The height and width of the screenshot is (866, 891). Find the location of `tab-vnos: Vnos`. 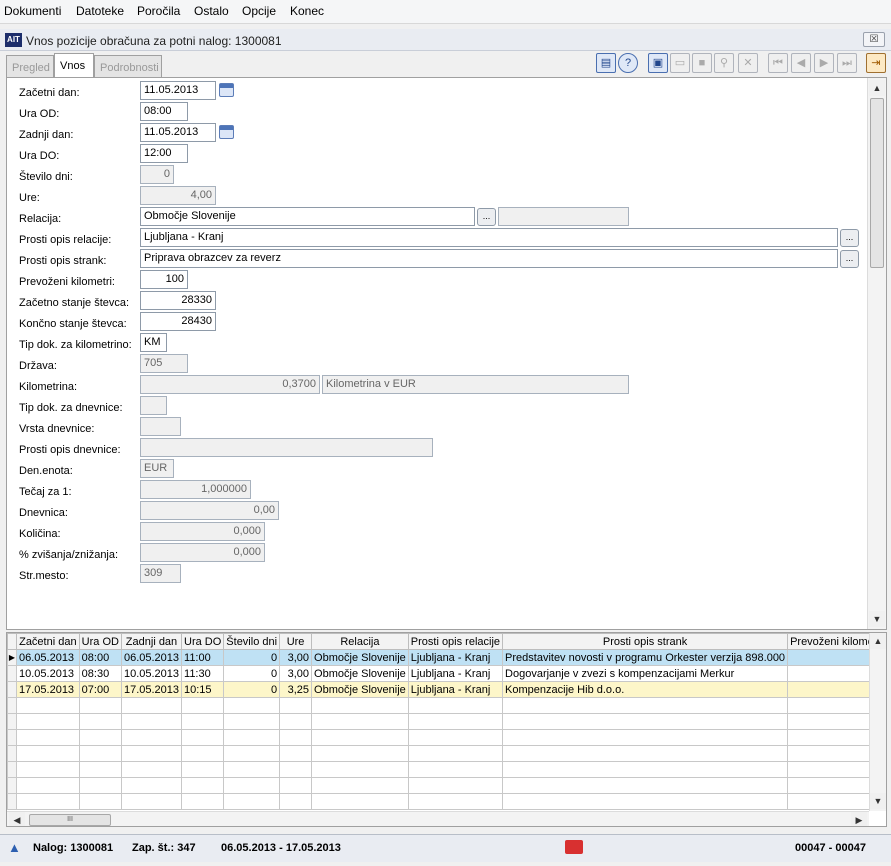

tab-vnos: Vnos is located at coordinates (74, 65).